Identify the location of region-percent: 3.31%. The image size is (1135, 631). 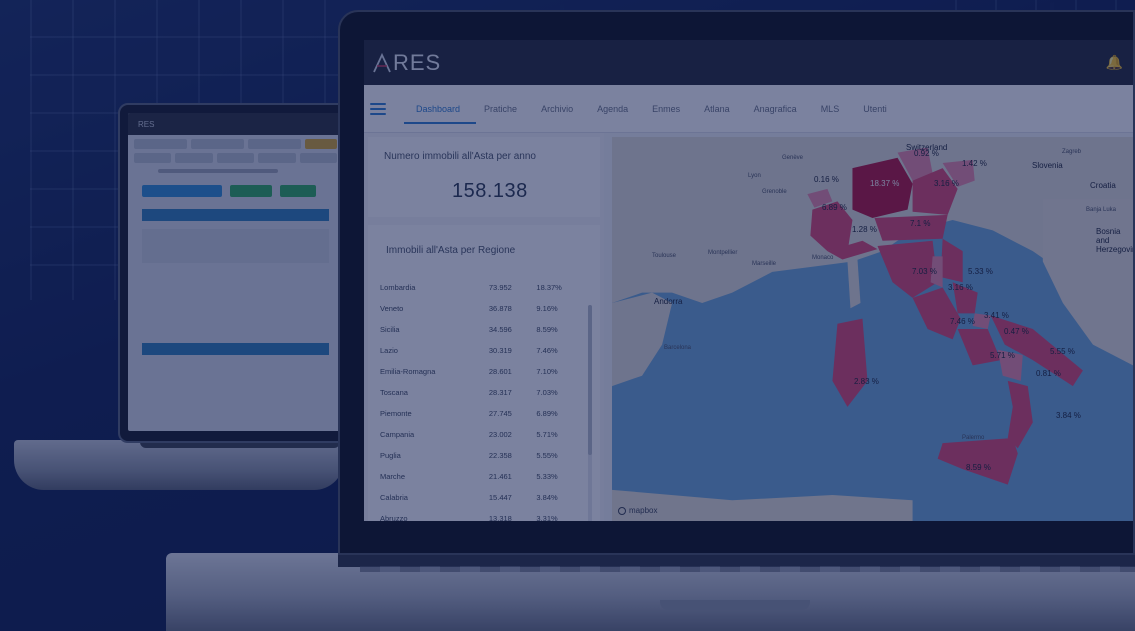
(547, 517).